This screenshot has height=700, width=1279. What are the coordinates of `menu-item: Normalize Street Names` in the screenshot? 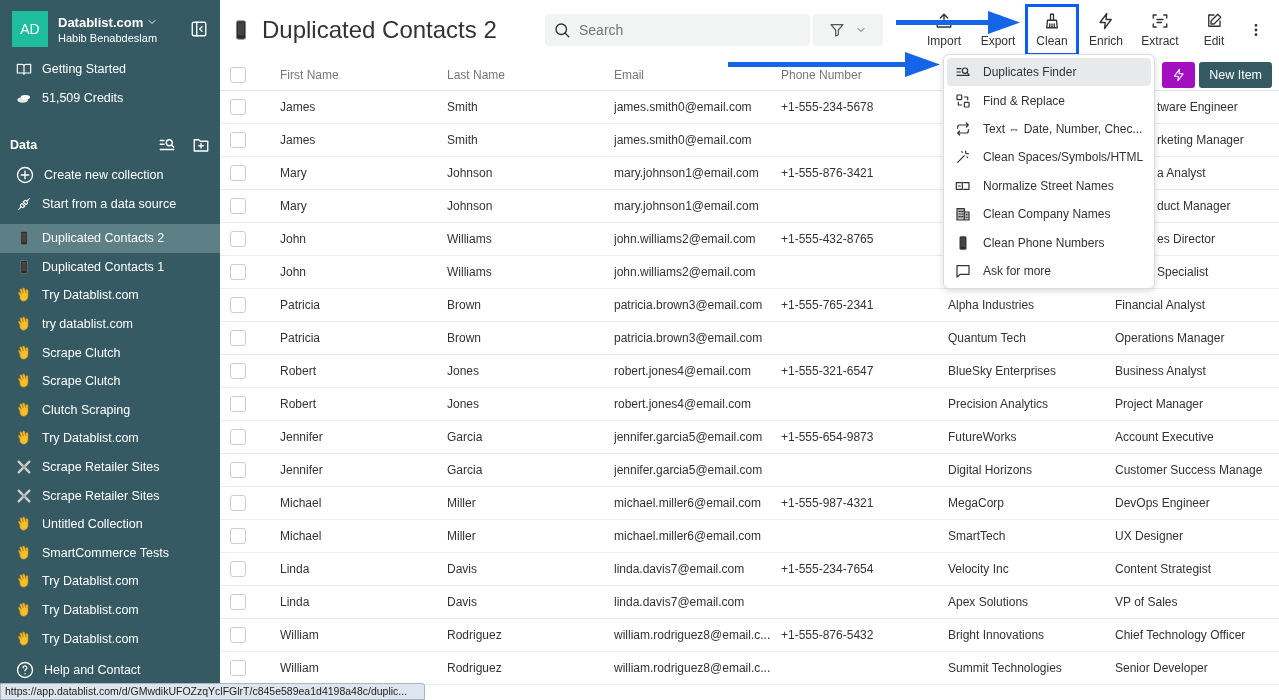 It's located at (1049, 185).